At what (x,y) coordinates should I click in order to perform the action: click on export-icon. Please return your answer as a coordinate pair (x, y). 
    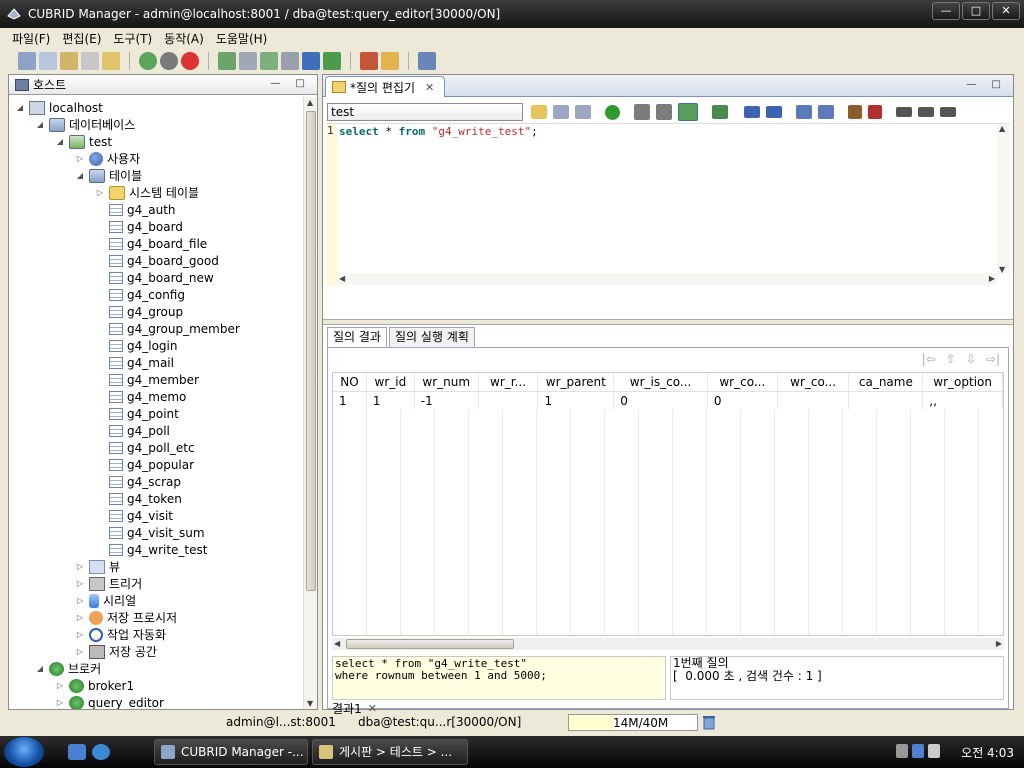
    Looking at the image, I should click on (369, 61).